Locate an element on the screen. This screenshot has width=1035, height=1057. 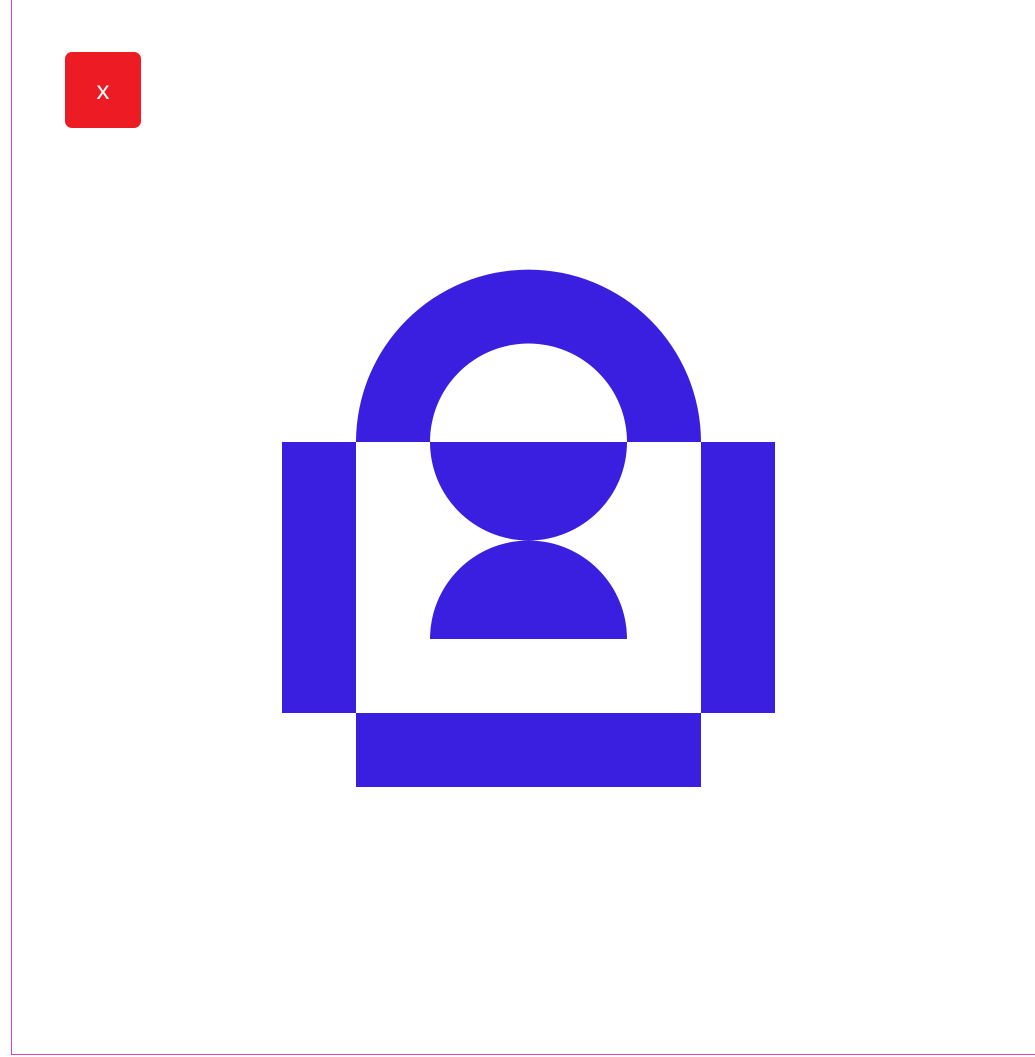
user-body is located at coordinates (528, 589).